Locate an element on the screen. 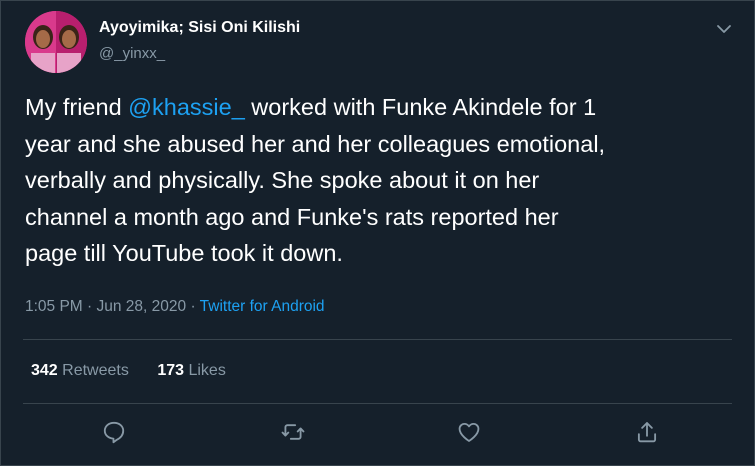 This screenshot has height=466, width=755. tweet-text-line: page till YouTube took it down. is located at coordinates (184, 253).